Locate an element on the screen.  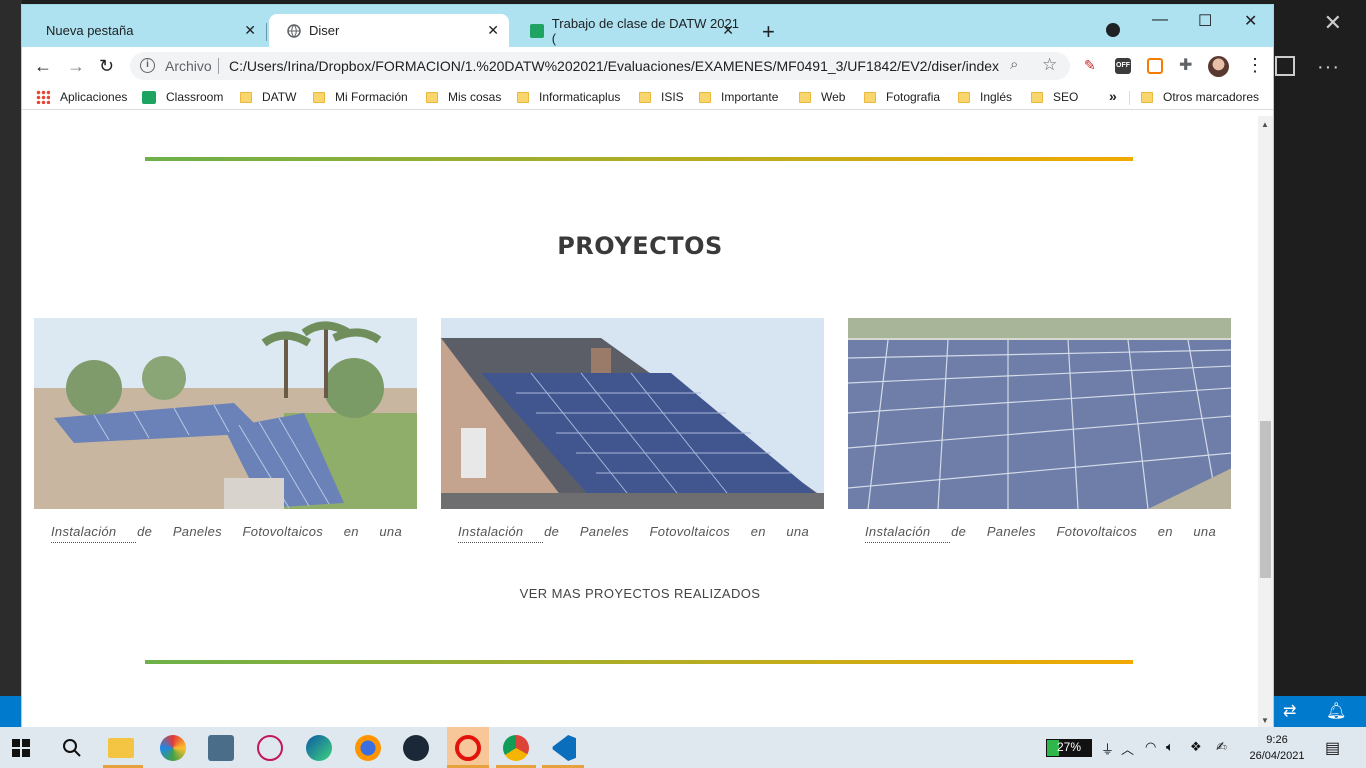
menu-kebab-icon: ⋮ is located at coordinates (1255, 65).